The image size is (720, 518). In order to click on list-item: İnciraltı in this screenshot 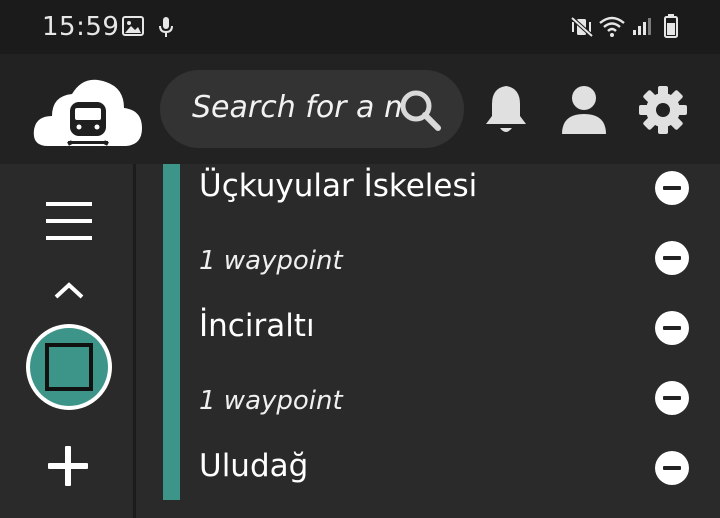, I will do `click(429, 339)`.